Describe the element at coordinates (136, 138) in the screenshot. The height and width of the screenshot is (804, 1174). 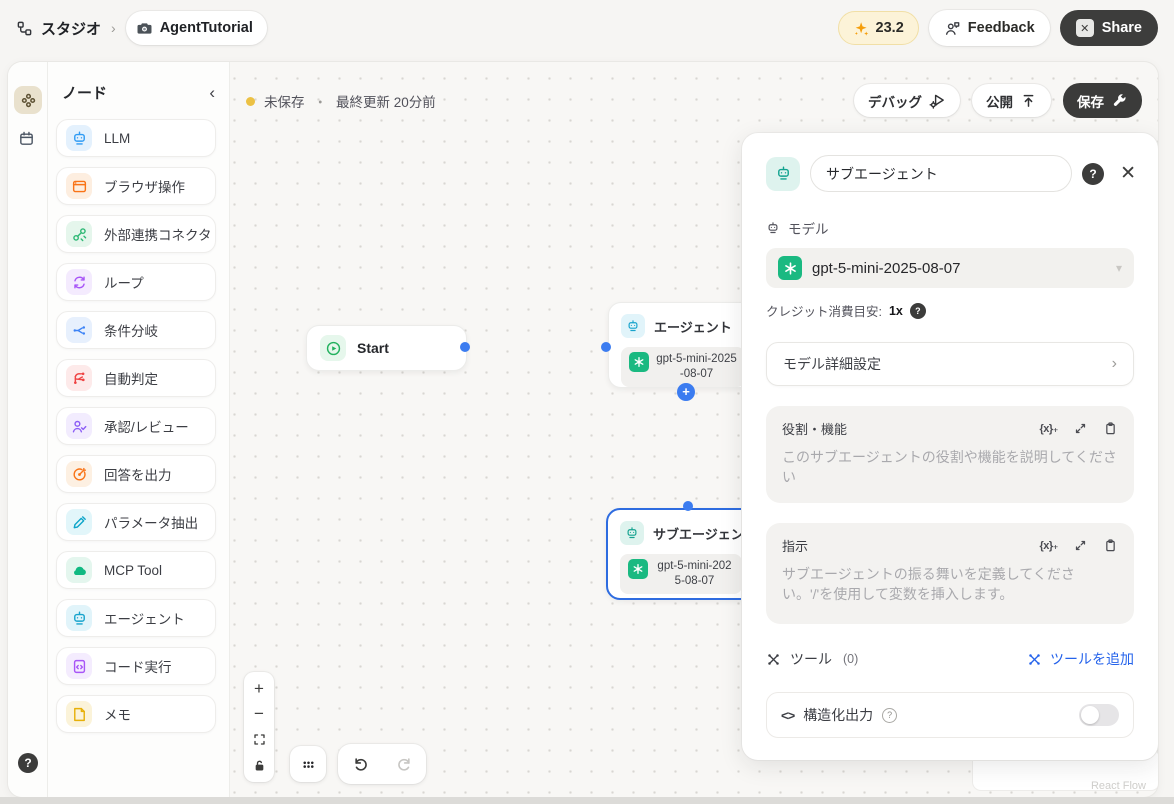
I see `palette-item-llm: LLM` at that location.